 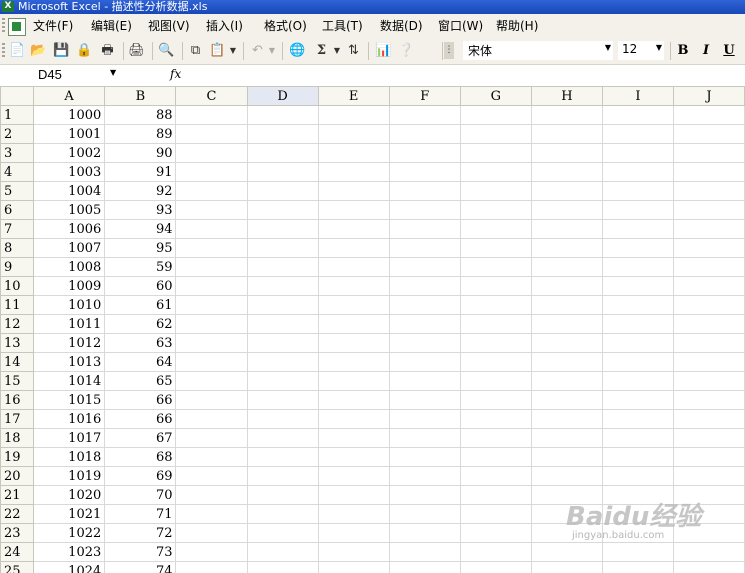 I want to click on cell-b21: 70, so click(x=140, y=495).